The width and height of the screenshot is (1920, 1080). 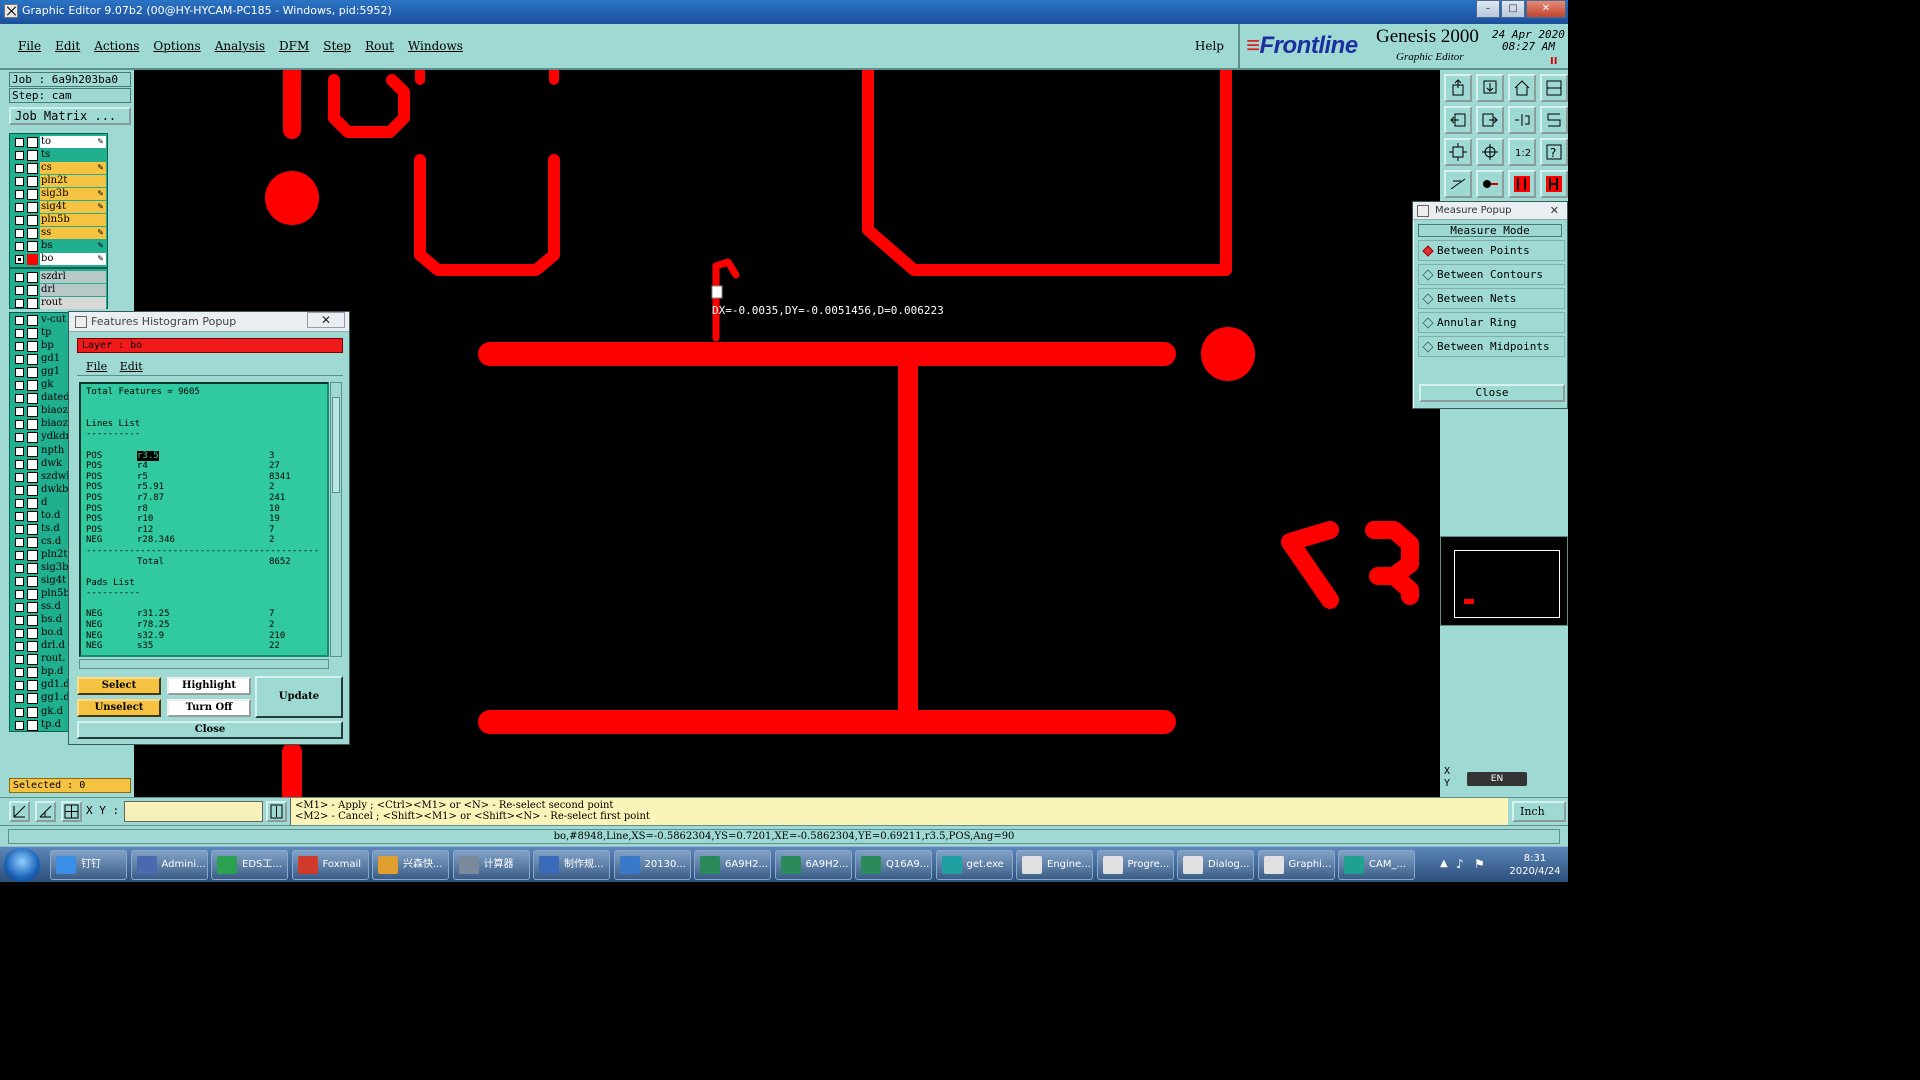 I want to click on close-window-button: ✕, so click(x=1546, y=9).